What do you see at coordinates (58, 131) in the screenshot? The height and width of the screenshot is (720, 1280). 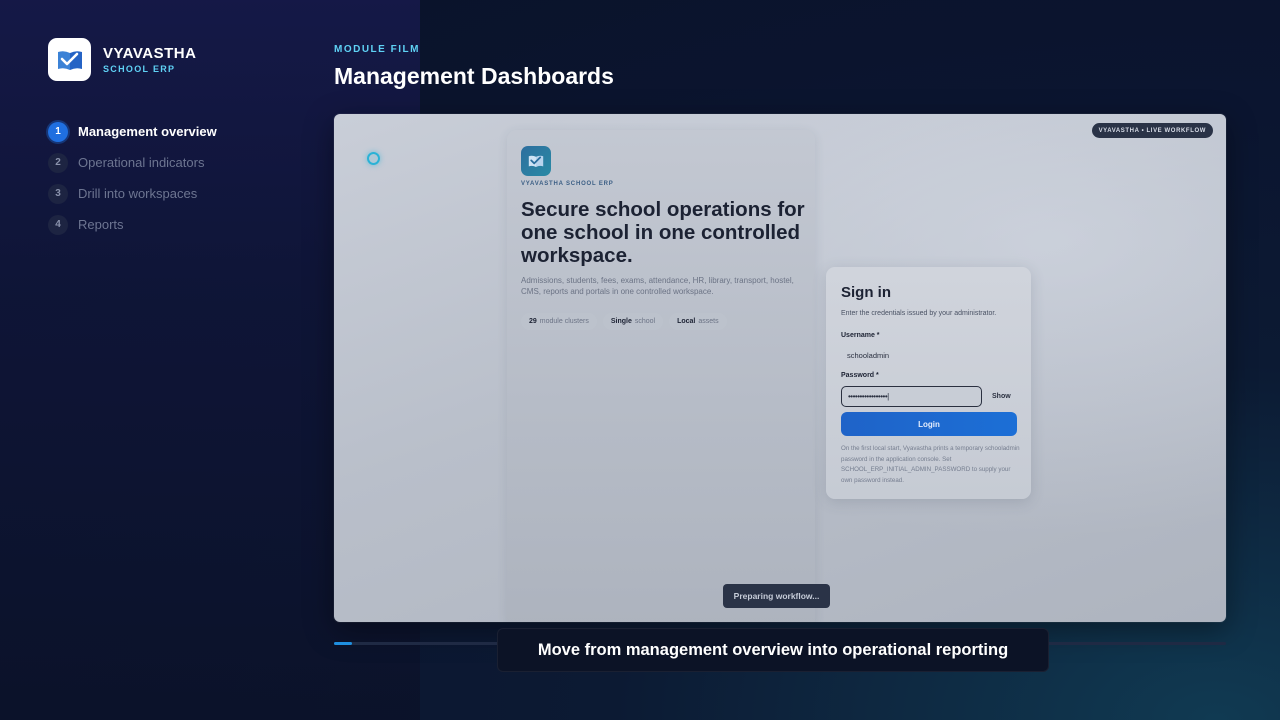 I see `step-number: 1` at bounding box center [58, 131].